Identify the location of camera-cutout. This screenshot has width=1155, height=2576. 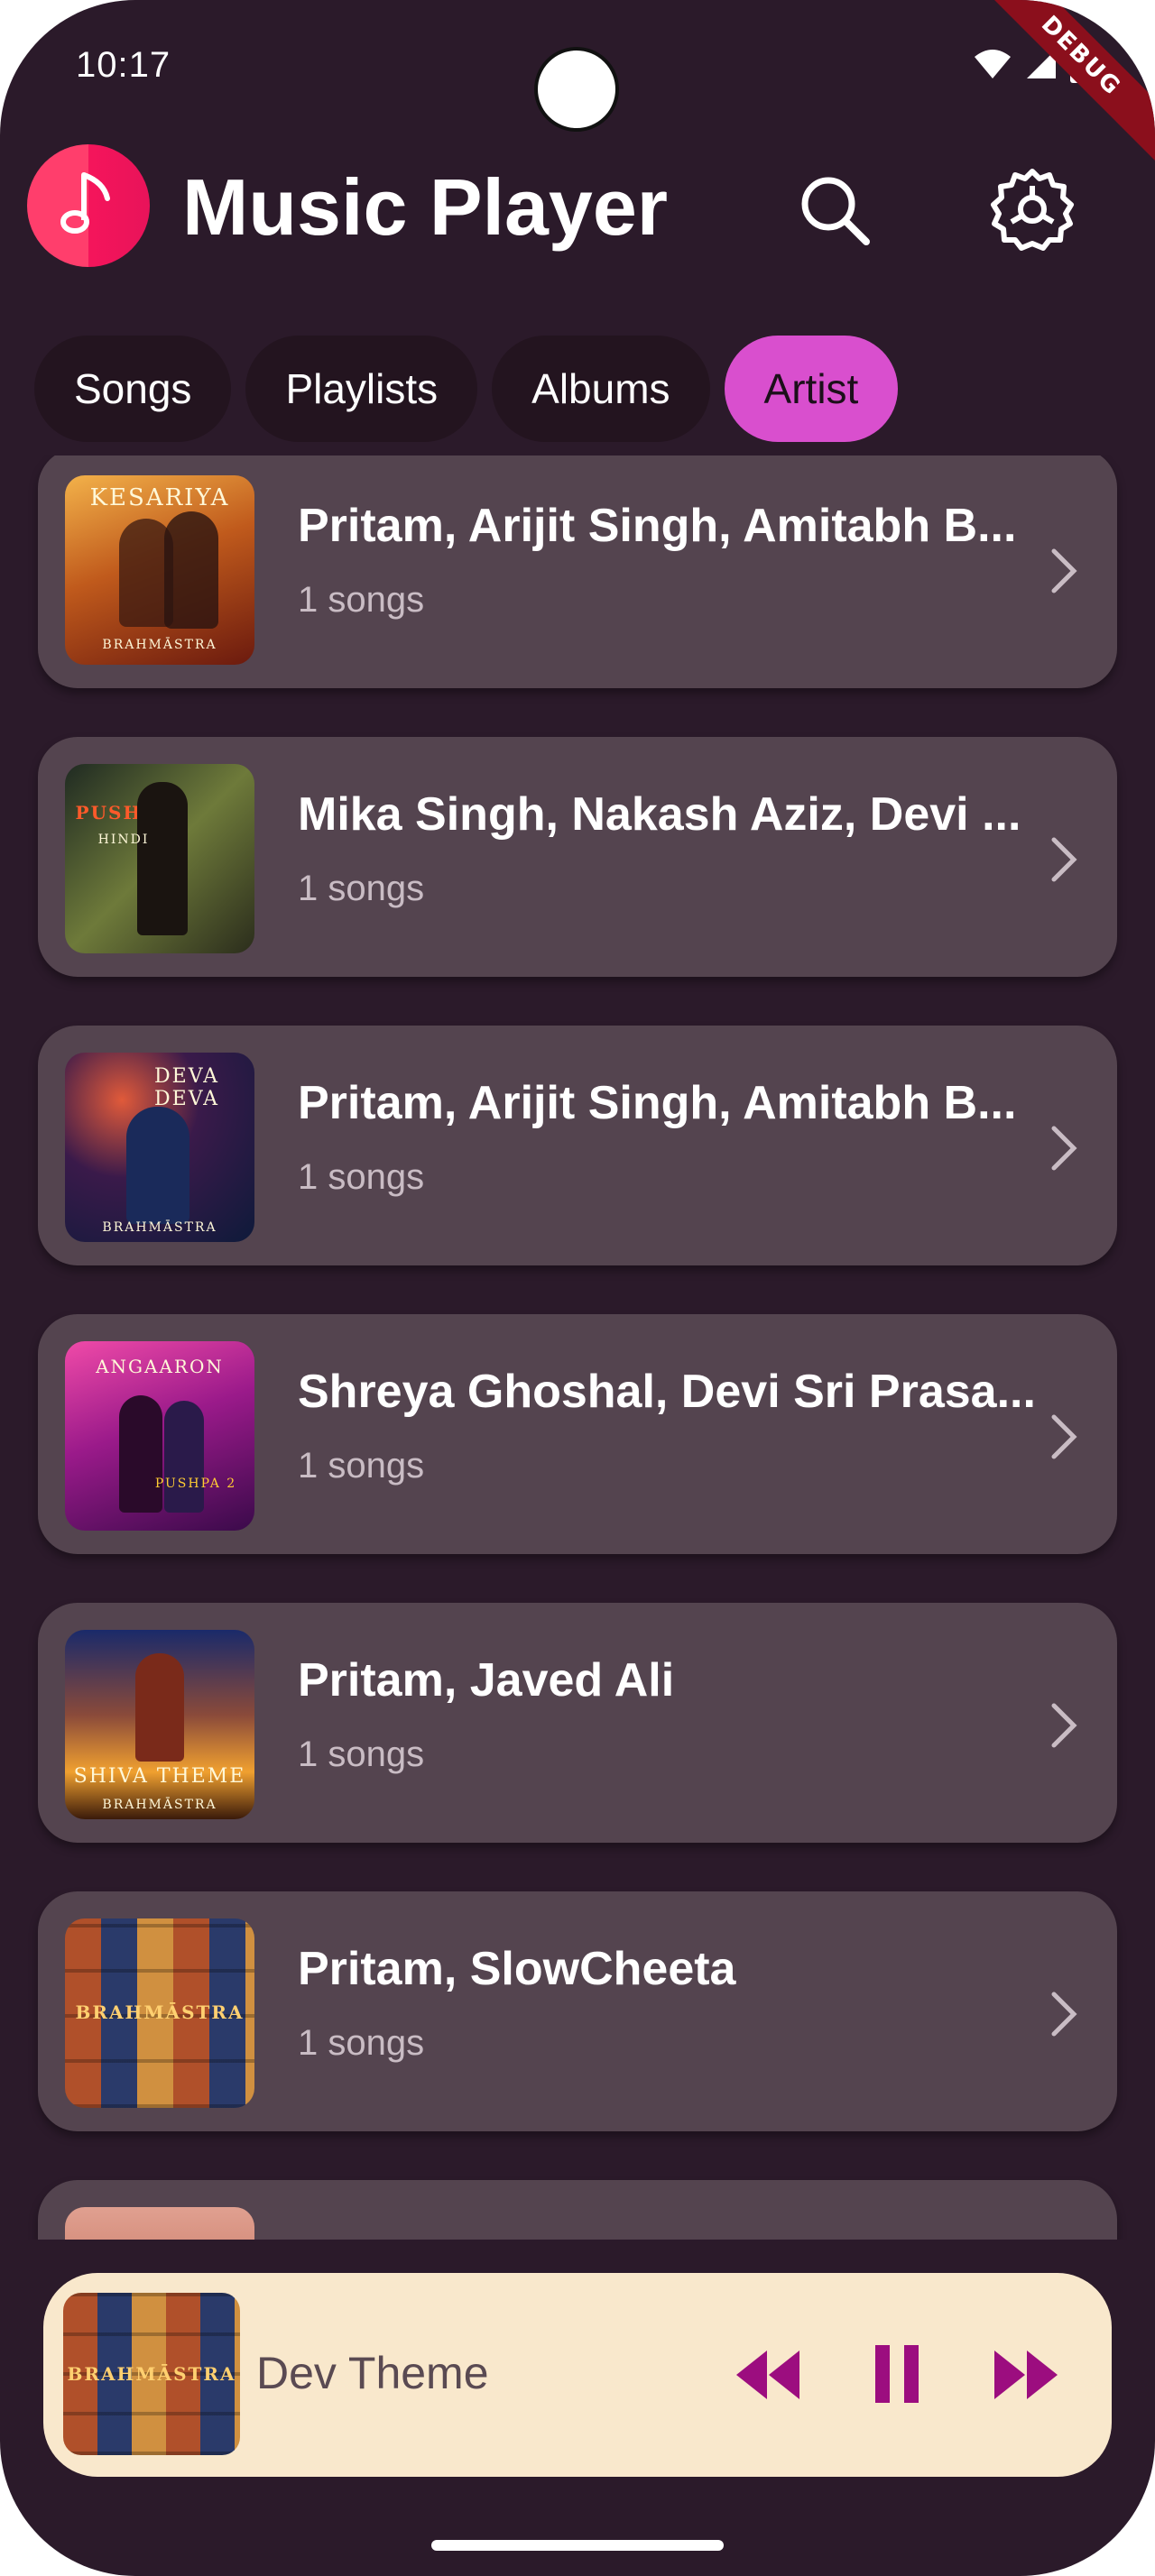
(576, 89).